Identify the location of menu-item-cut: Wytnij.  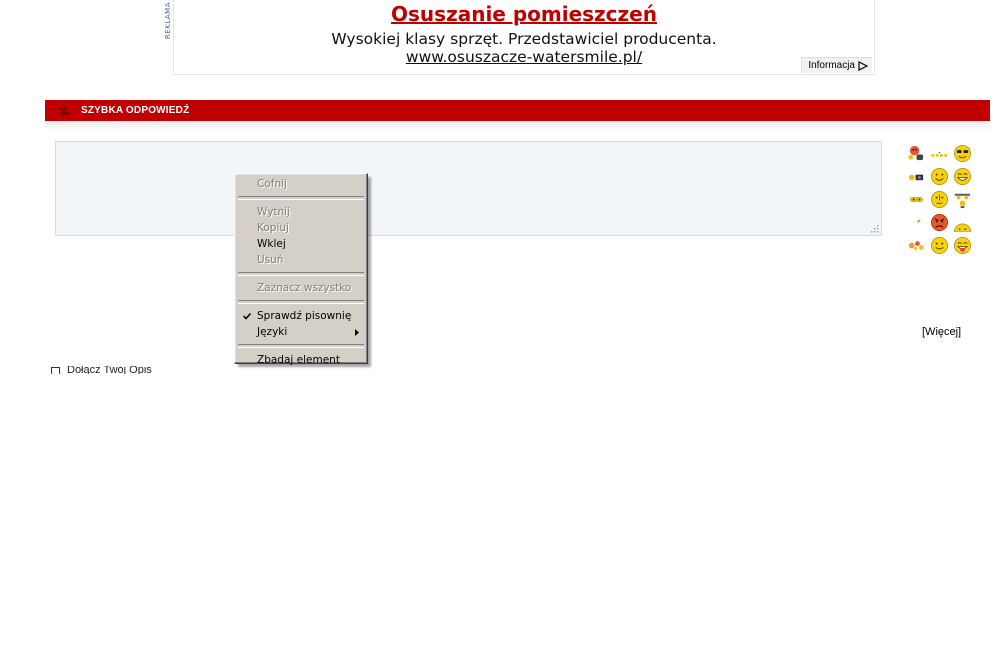
(301, 212).